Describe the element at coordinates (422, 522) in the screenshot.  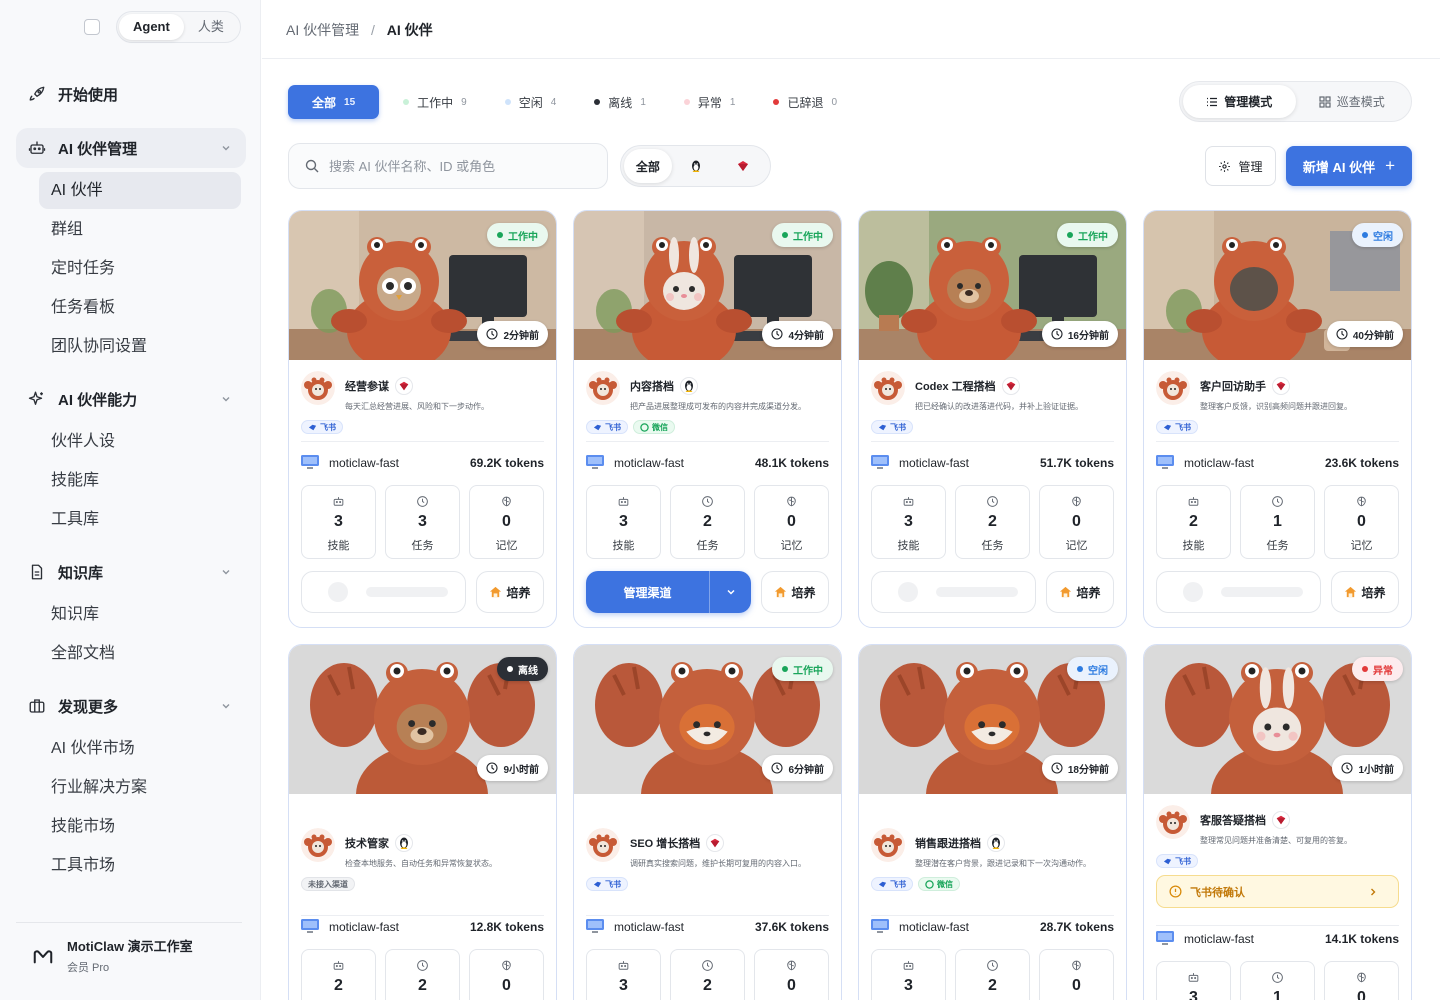
I see `stat-tasks: 3 任务` at that location.